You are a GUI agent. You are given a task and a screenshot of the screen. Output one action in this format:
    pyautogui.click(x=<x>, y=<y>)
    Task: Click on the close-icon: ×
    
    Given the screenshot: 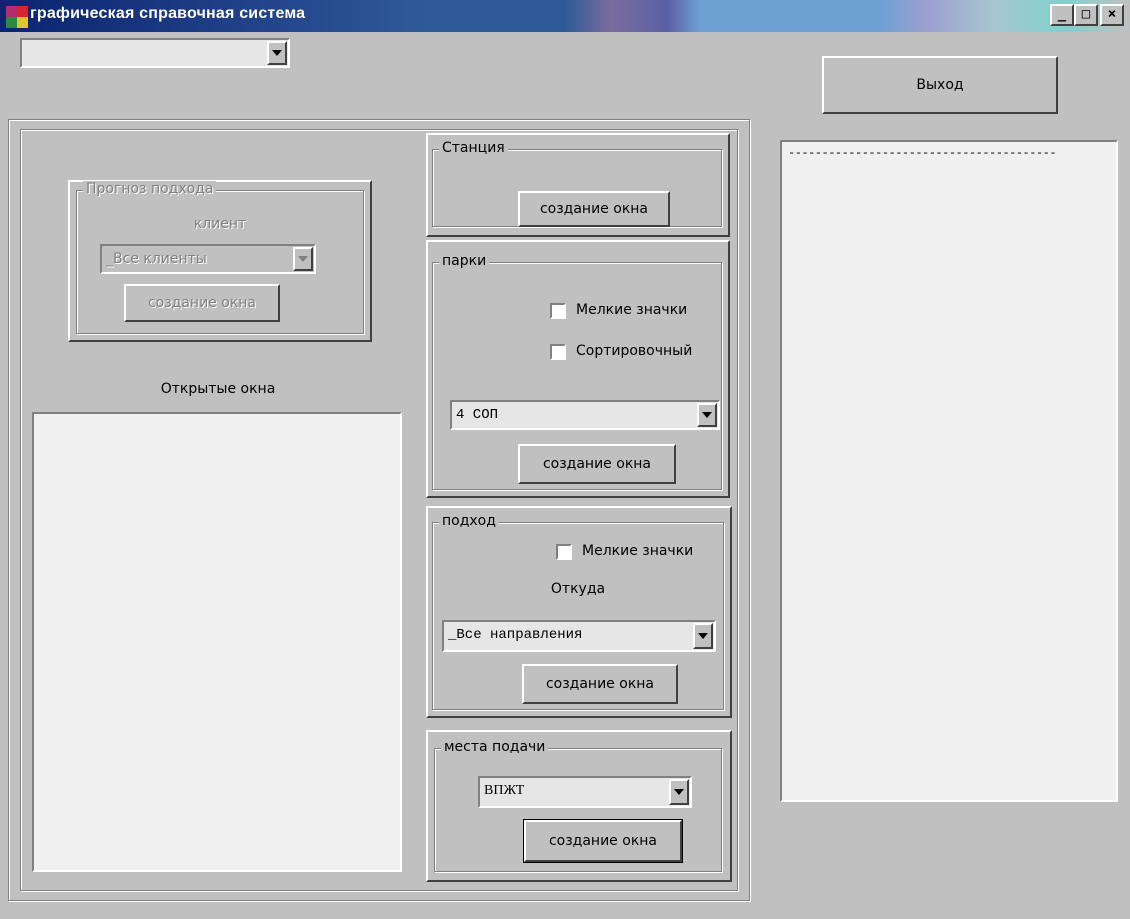 What is the action you would take?
    pyautogui.click(x=1112, y=15)
    